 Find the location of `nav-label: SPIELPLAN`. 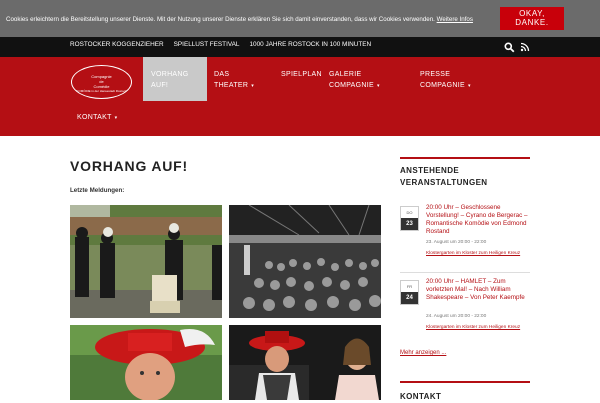

nav-label: SPIELPLAN is located at coordinates (301, 74).